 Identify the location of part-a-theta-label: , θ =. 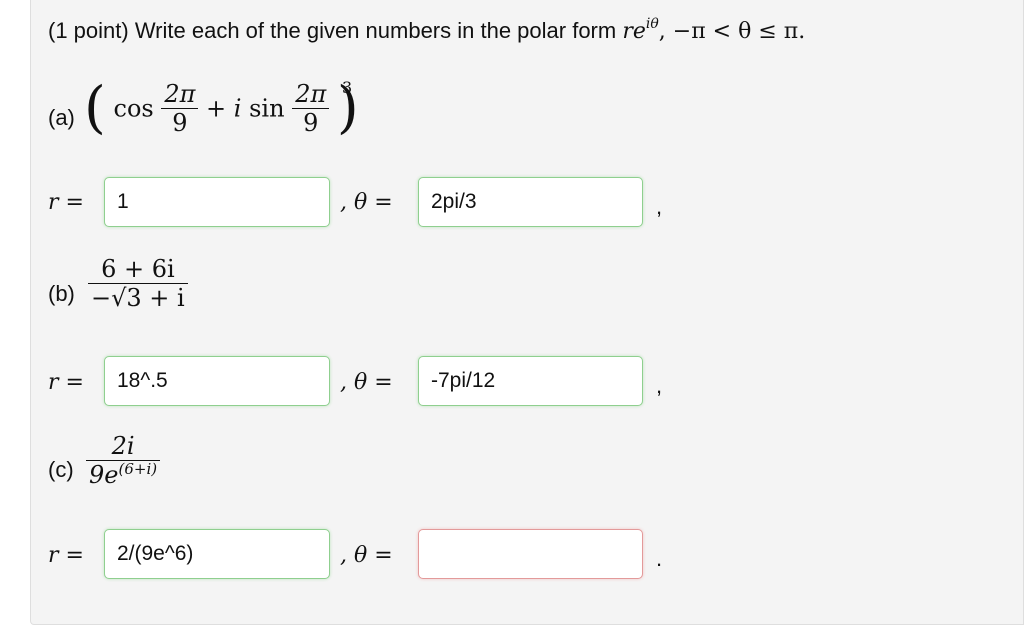
(366, 202).